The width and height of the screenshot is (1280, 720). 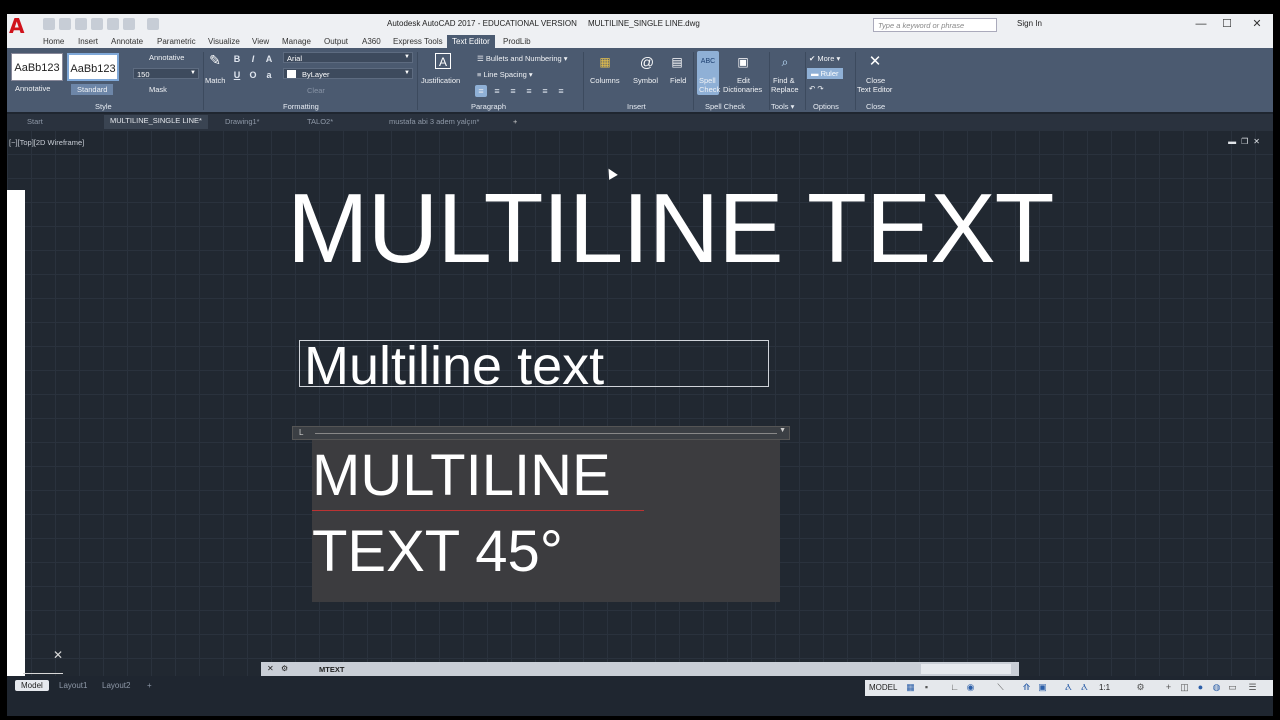 What do you see at coordinates (418, 41) in the screenshot?
I see `tab-express-tools: Express Tools` at bounding box center [418, 41].